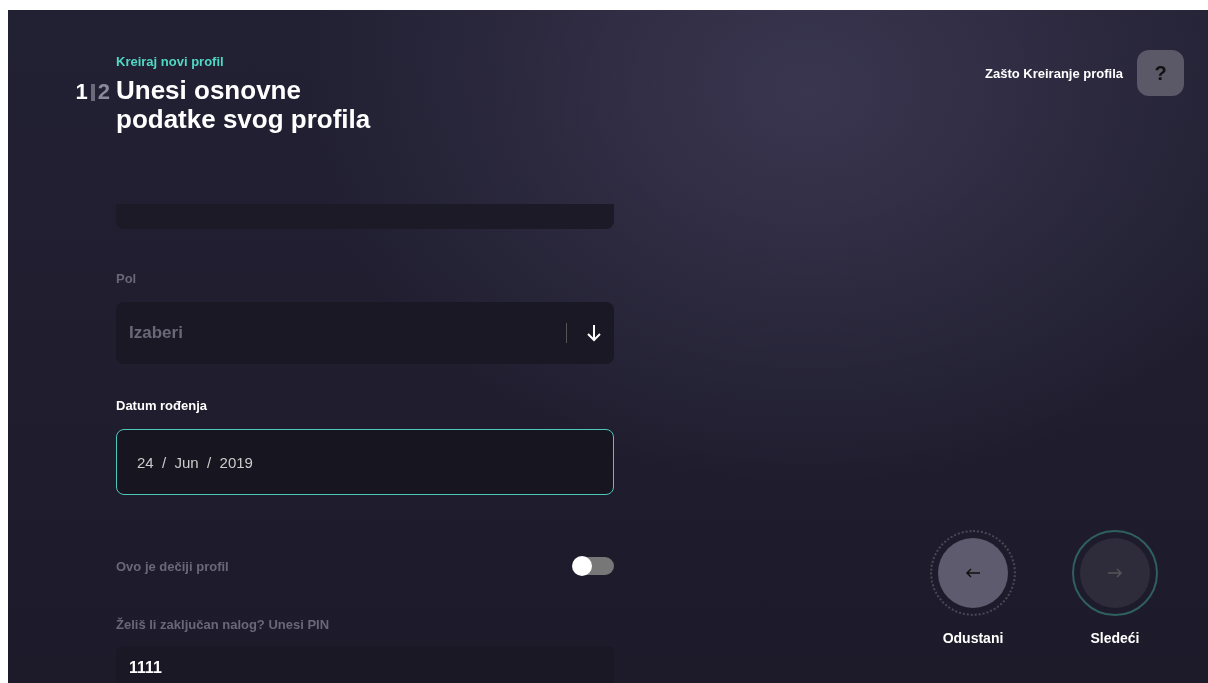 The image size is (1208, 683). What do you see at coordinates (594, 566) in the screenshot?
I see `toggle-switch` at bounding box center [594, 566].